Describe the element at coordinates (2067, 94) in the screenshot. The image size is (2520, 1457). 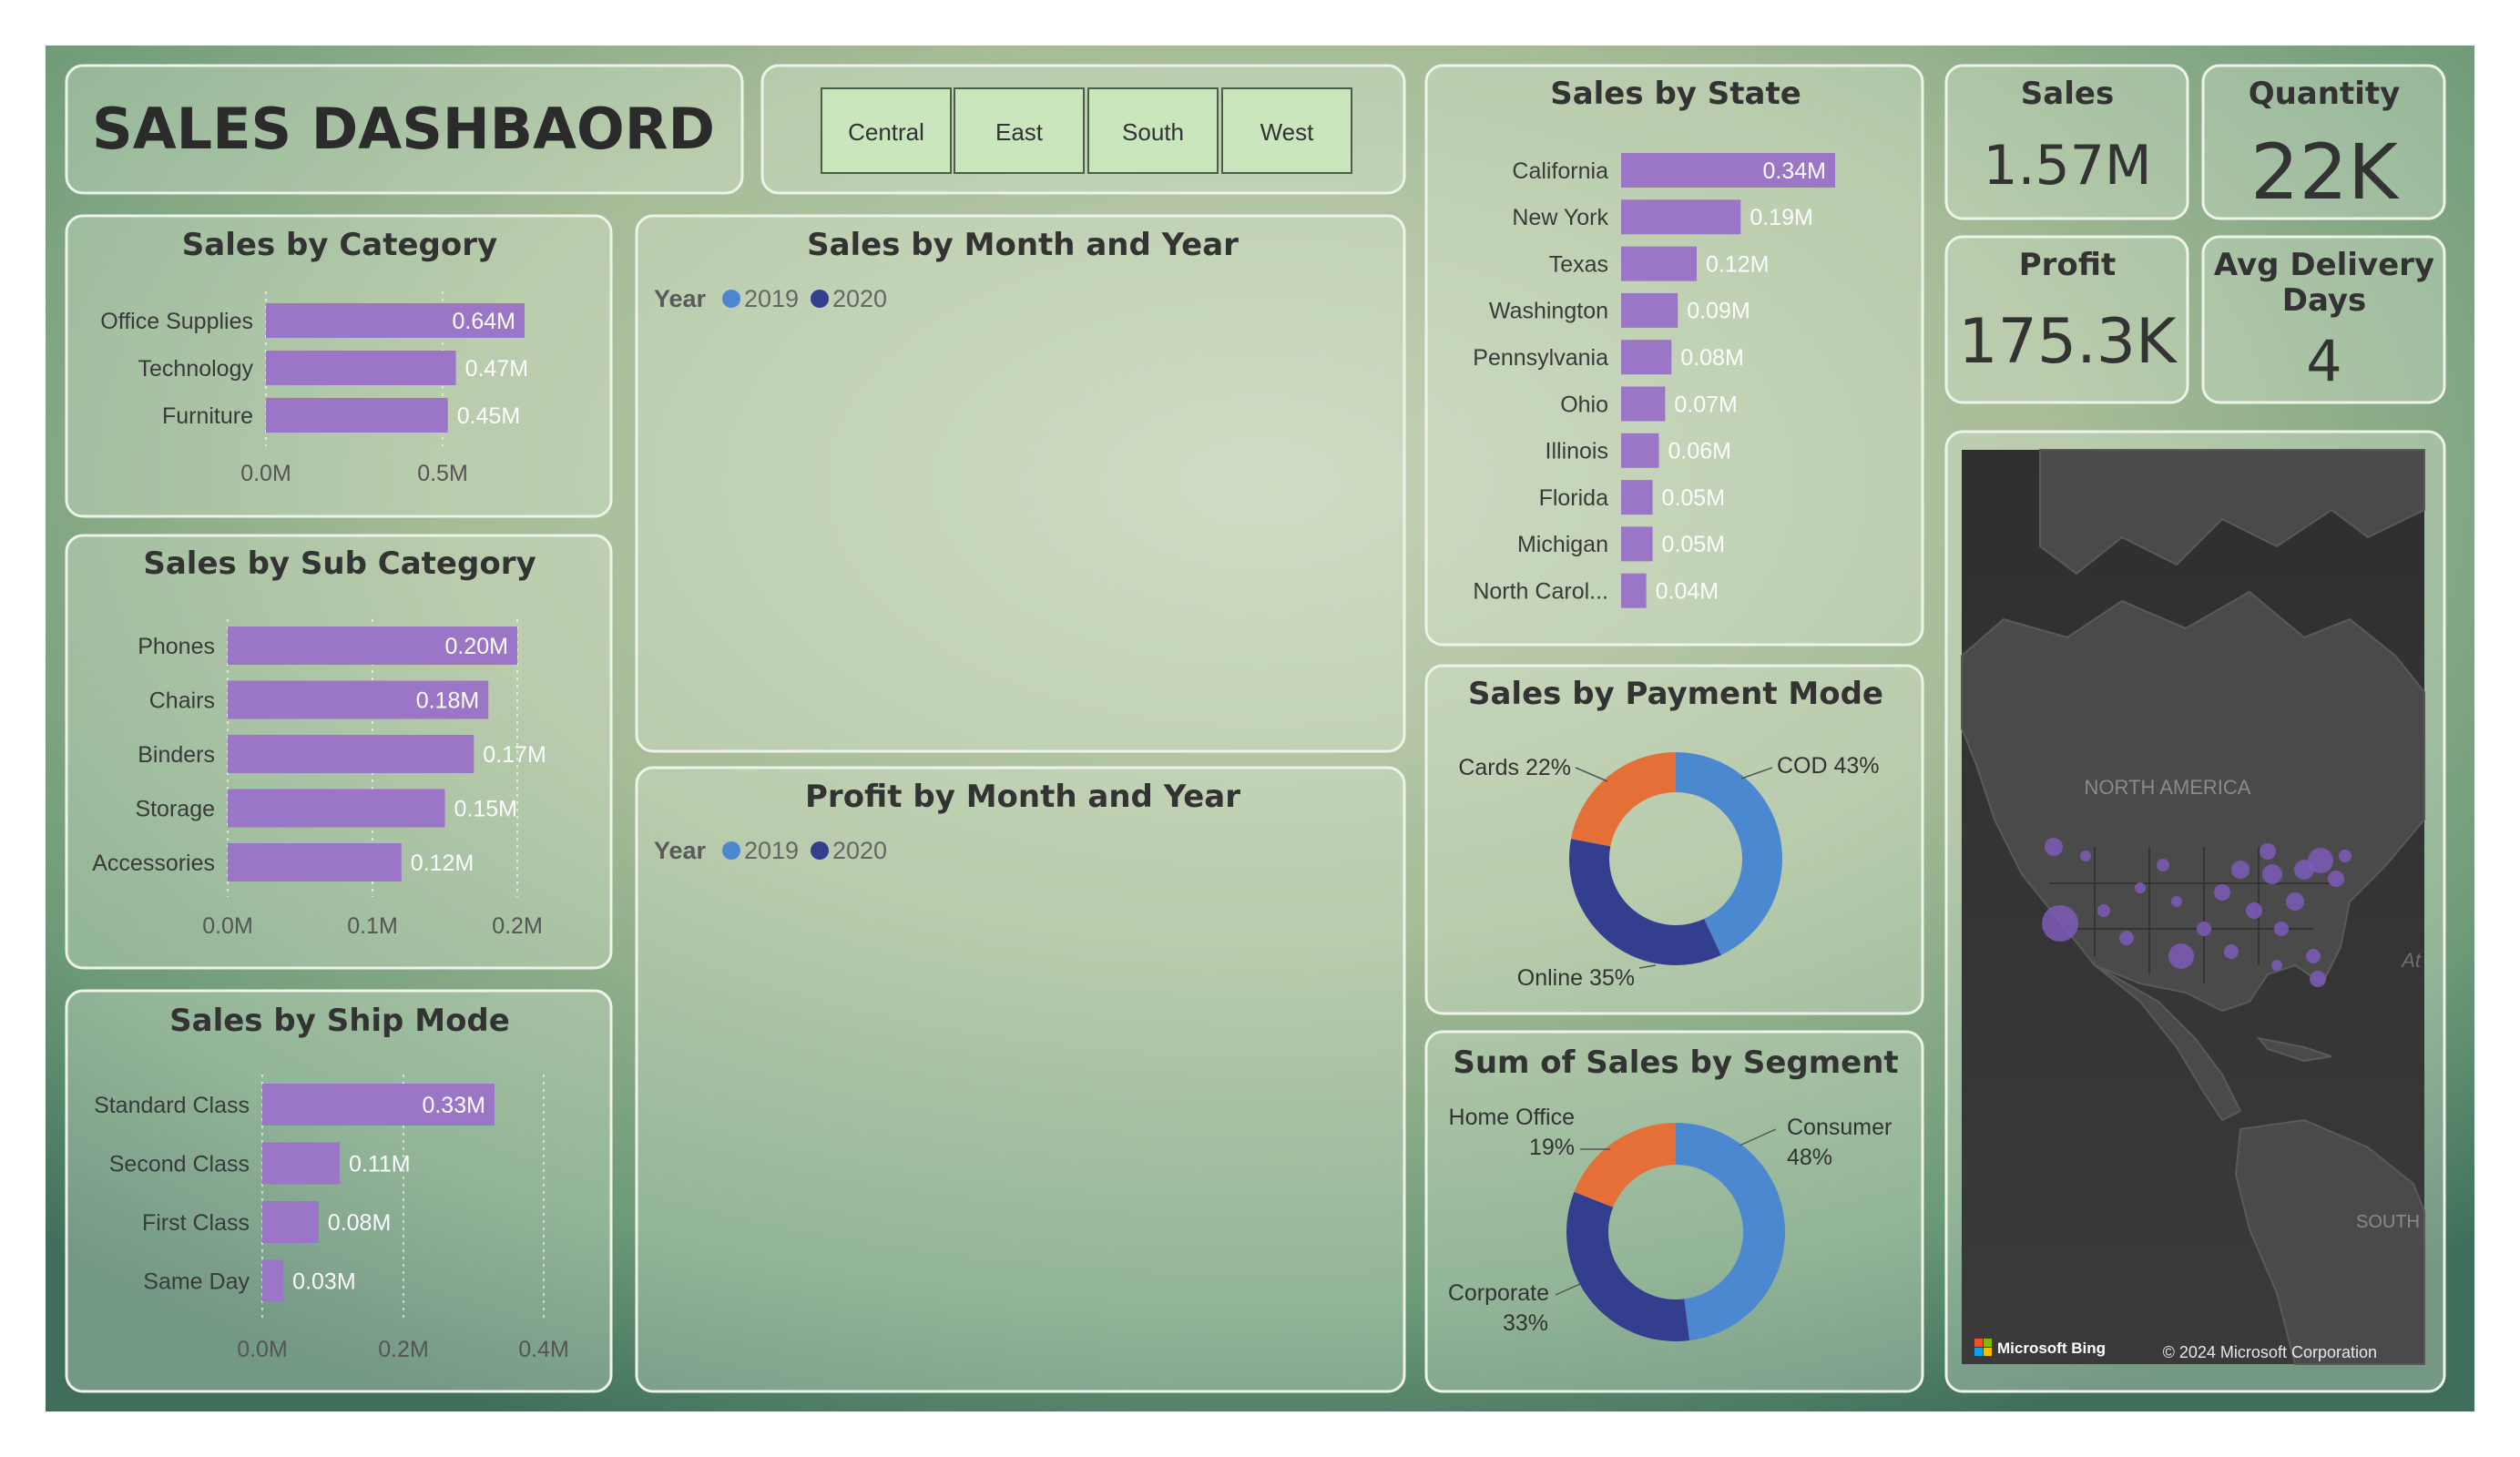
I see `kpi-sales-label: Sales` at that location.